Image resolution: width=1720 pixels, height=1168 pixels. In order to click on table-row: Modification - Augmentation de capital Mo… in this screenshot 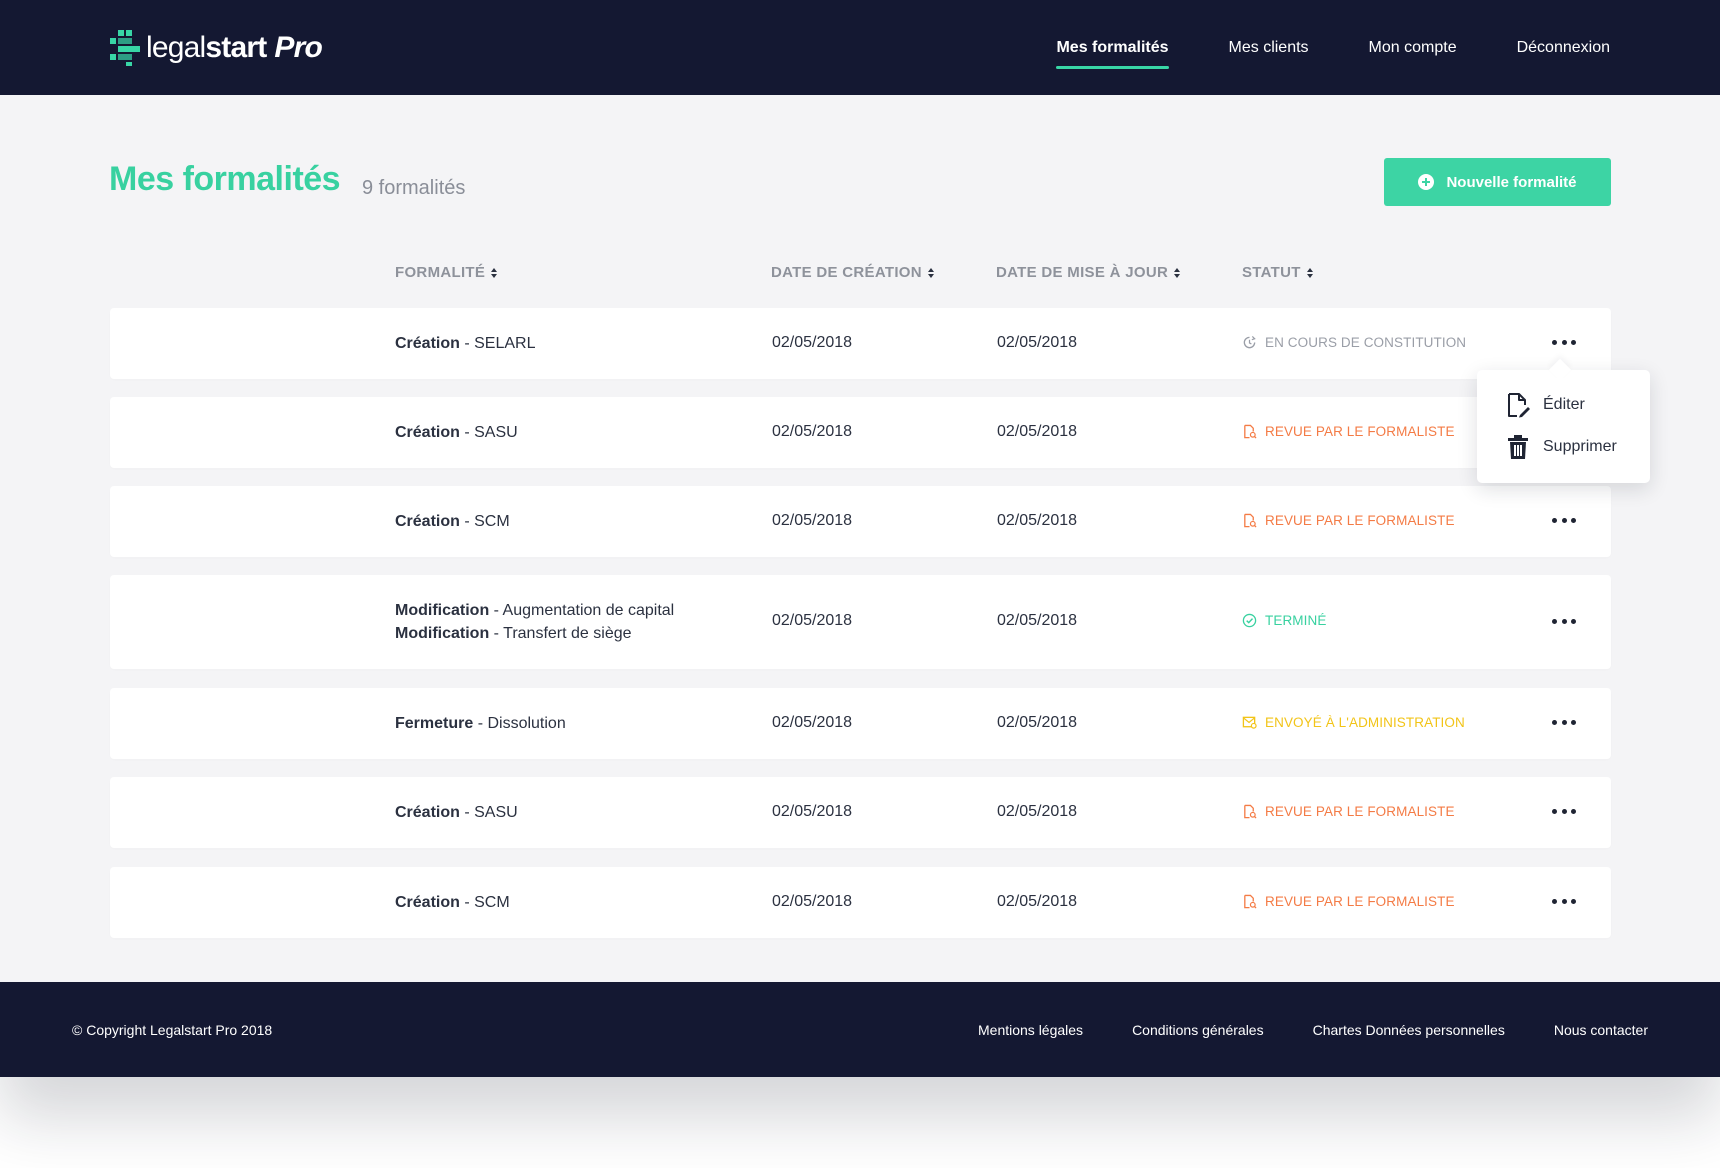, I will do `click(860, 622)`.